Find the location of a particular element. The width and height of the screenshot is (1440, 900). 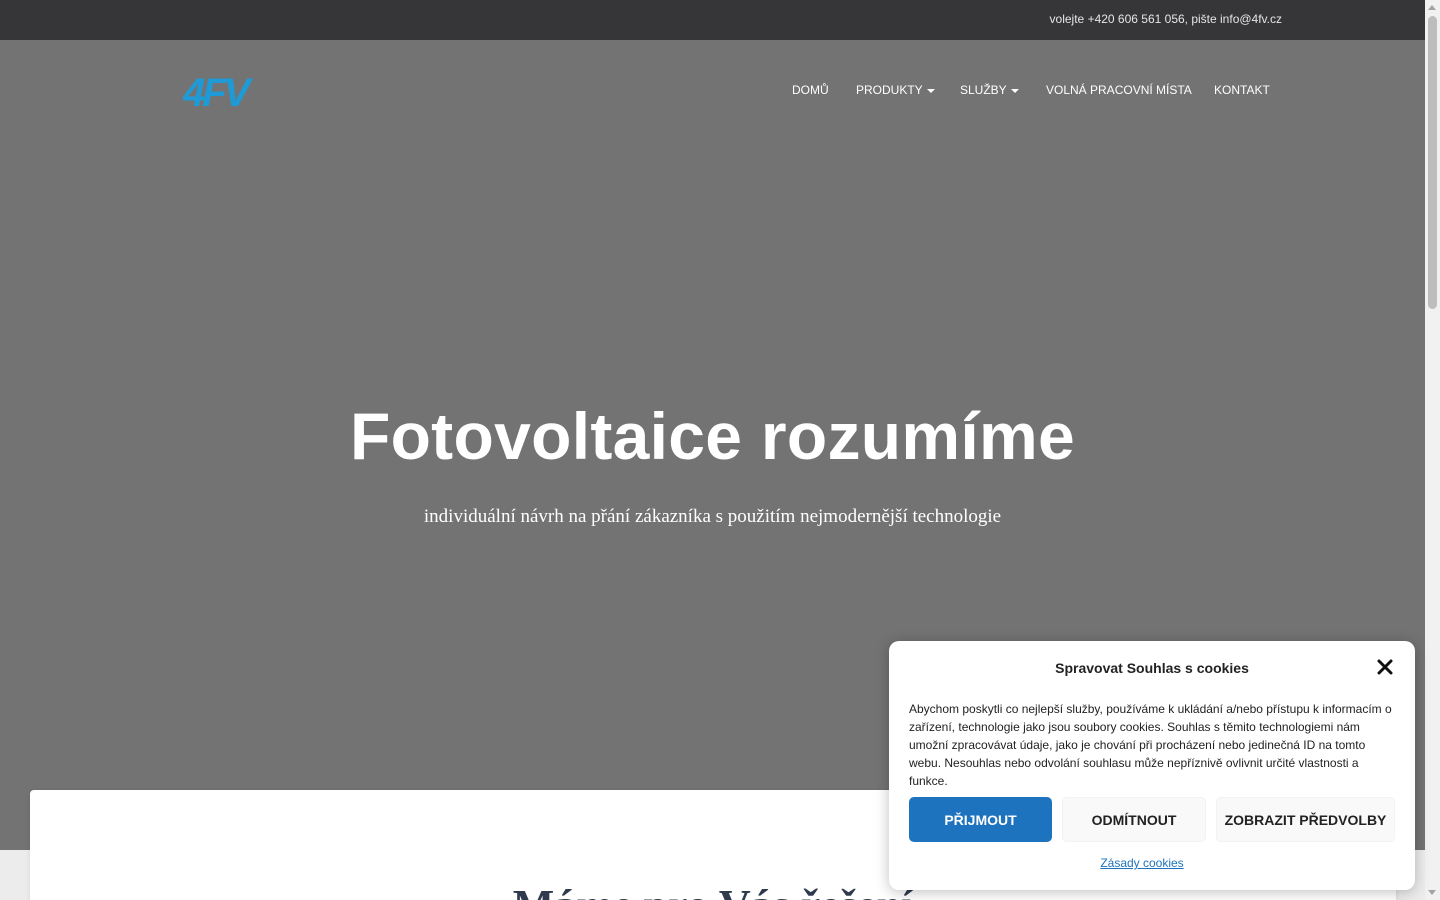

nav-item-label: VOLNÁ PRACOVNÍ MÍSTA is located at coordinates (1119, 90).